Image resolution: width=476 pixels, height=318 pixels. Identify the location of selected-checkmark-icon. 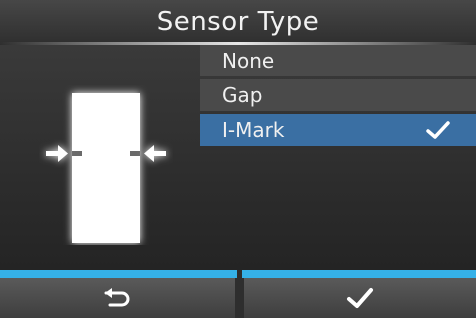
(438, 130).